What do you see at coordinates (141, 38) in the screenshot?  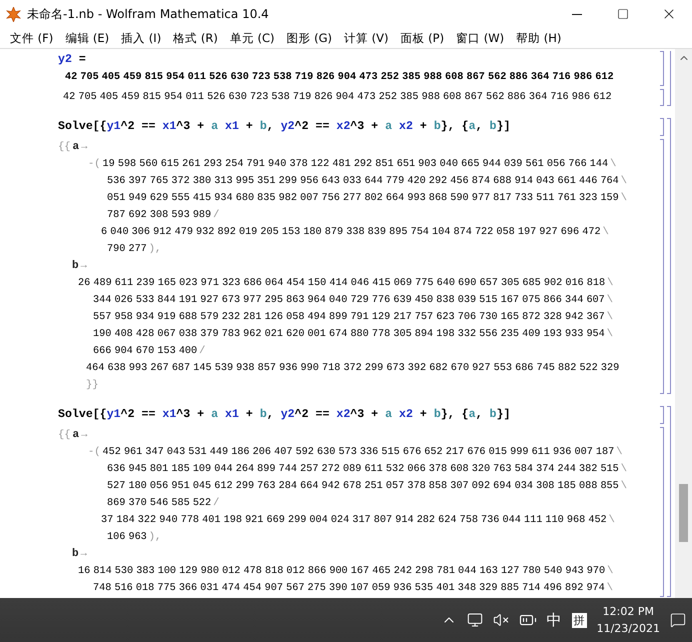 I see `menu-item: 插入 (I)` at bounding box center [141, 38].